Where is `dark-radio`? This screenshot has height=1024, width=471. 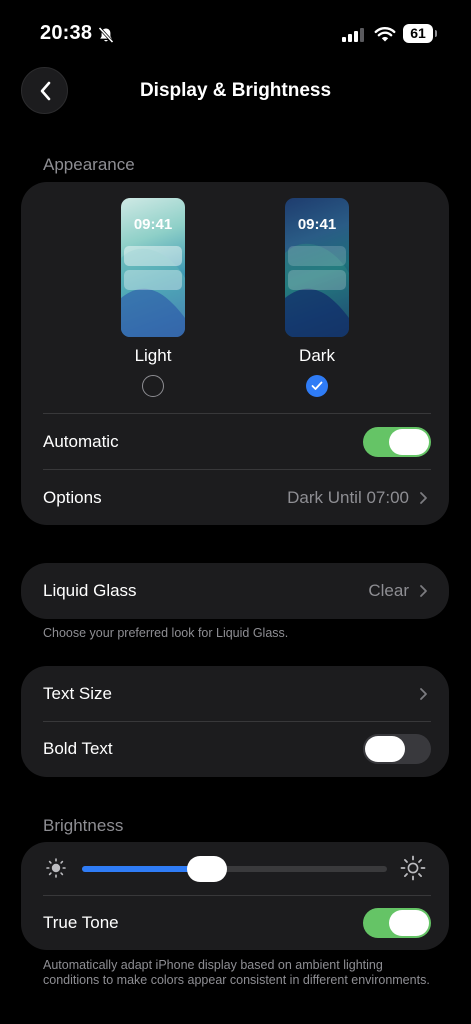 dark-radio is located at coordinates (317, 386).